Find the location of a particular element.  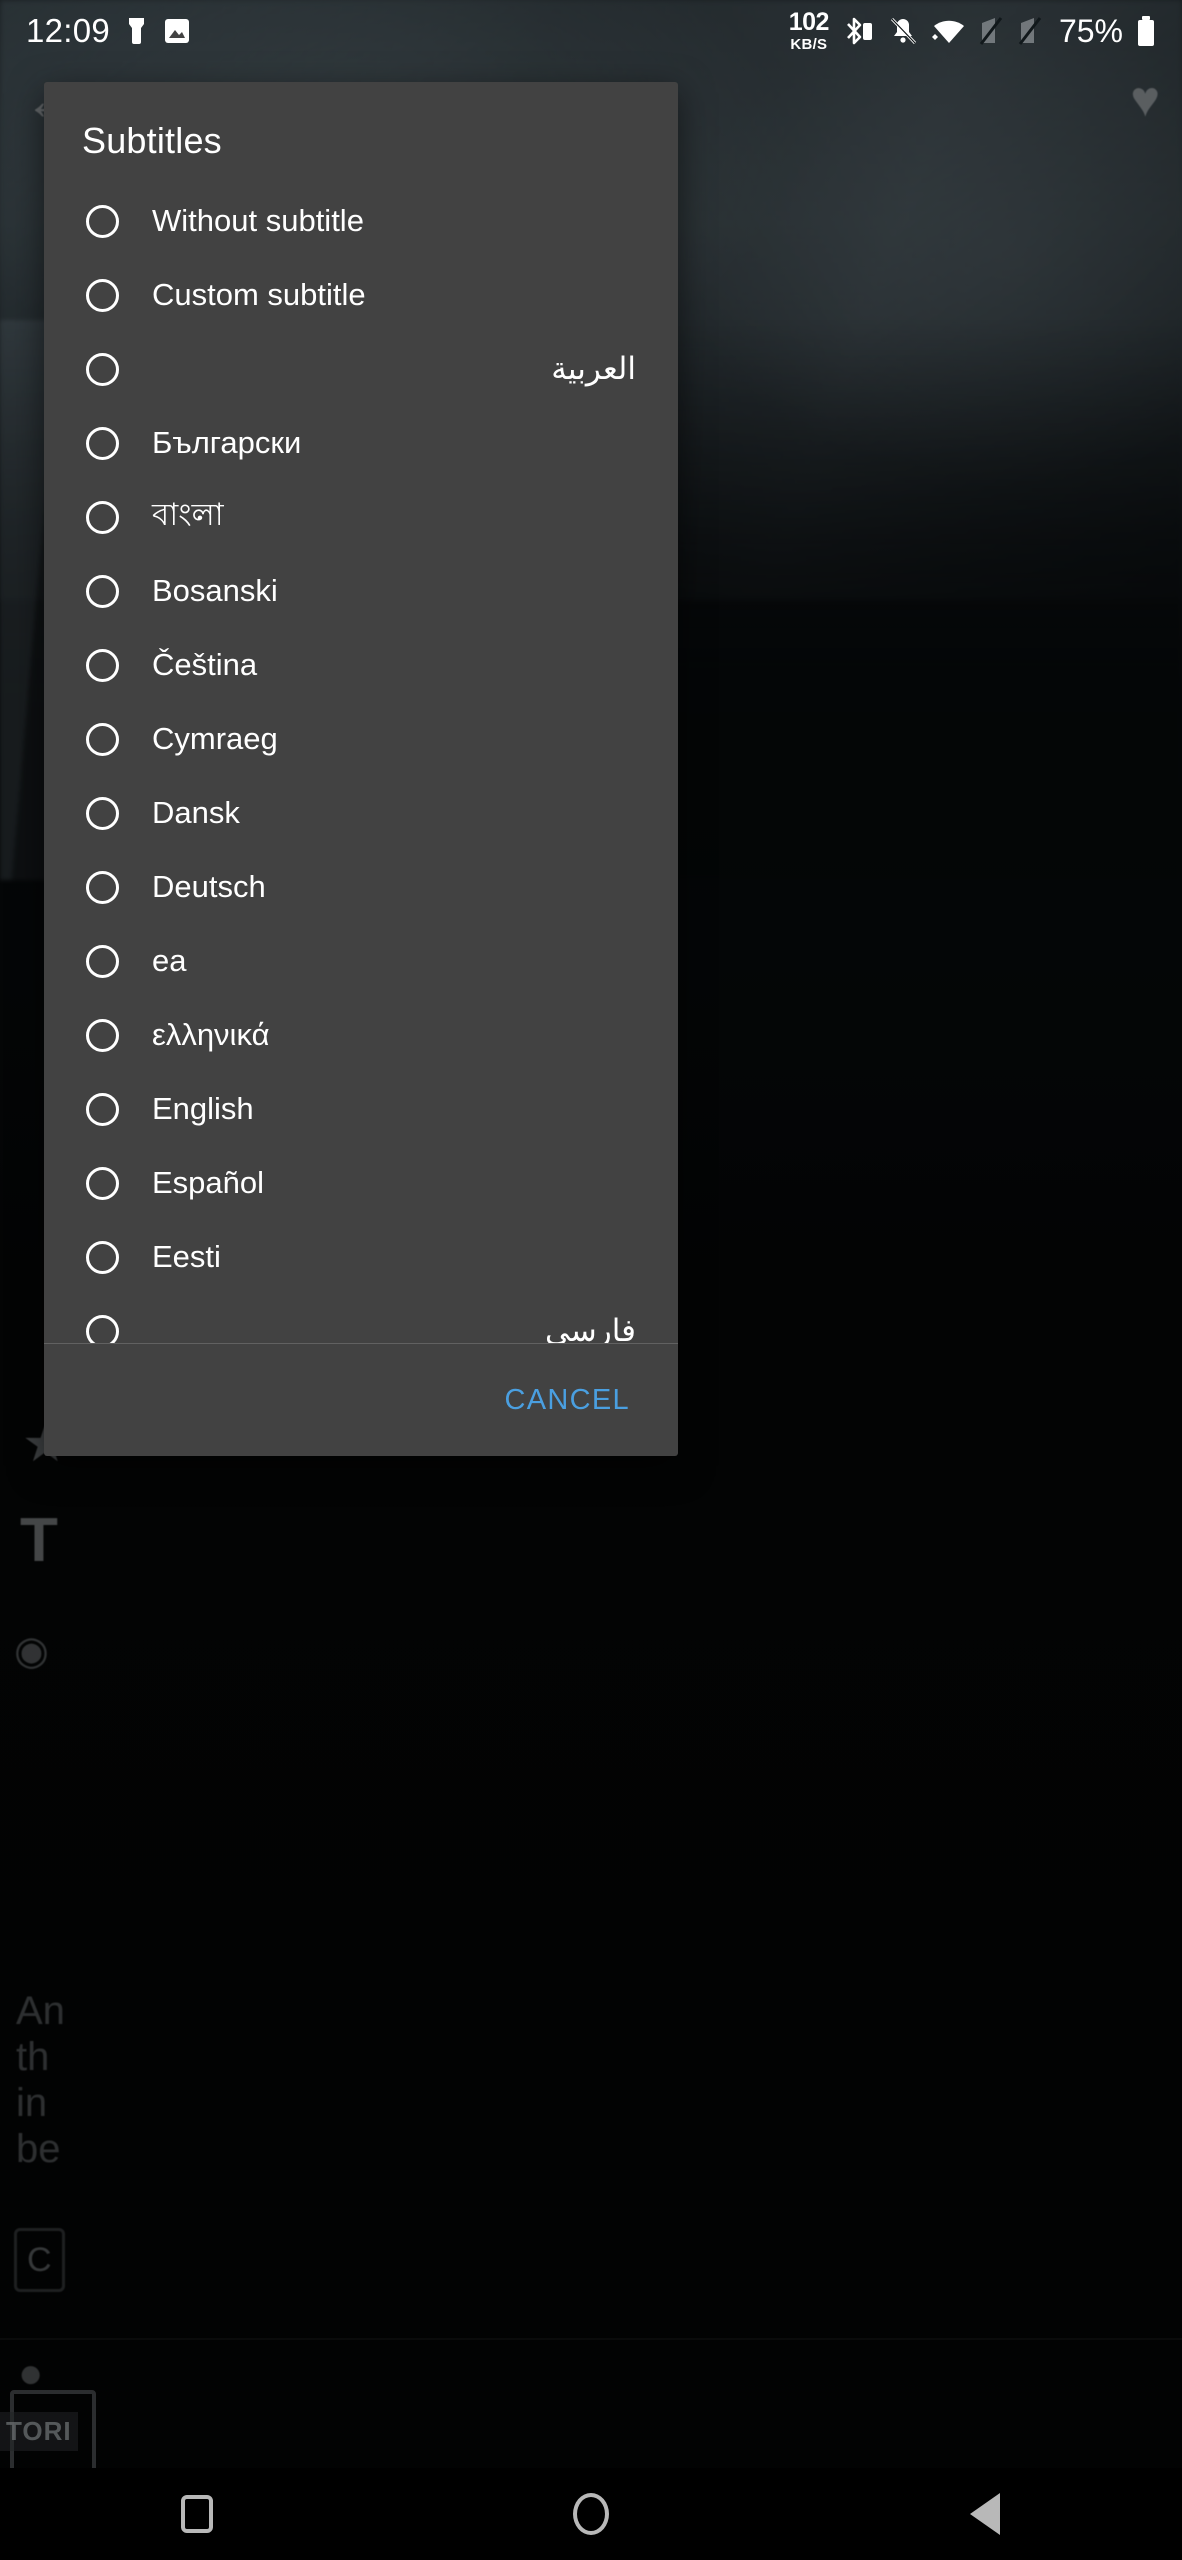

subtitle-option-row: Without subtitle is located at coordinates (361, 221).